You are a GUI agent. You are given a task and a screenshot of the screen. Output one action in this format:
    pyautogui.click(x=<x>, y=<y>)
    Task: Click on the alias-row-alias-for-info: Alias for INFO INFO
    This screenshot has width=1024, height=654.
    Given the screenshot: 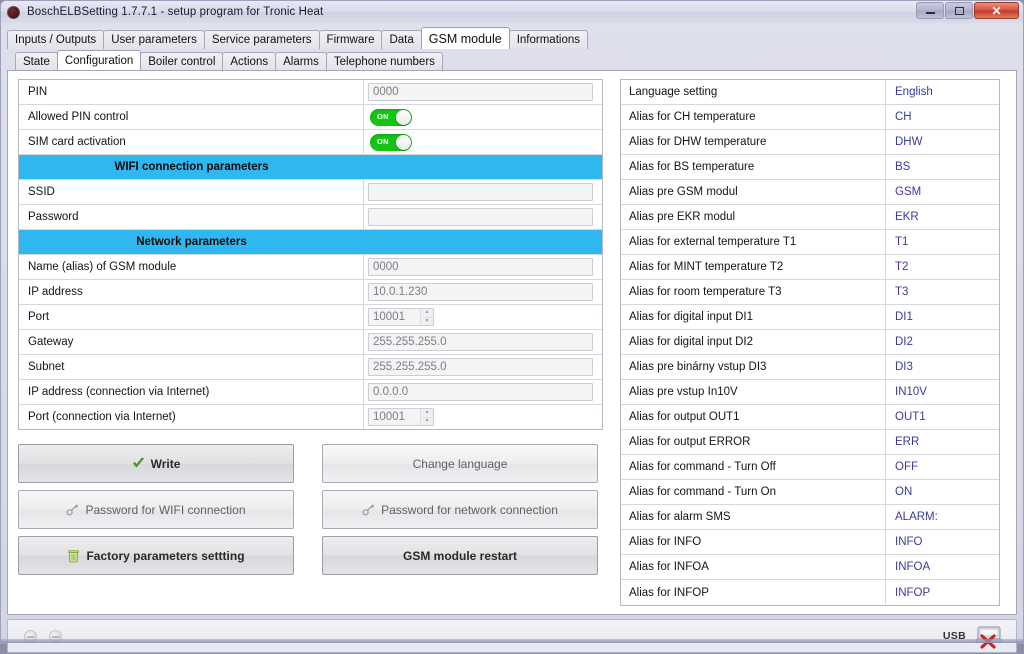 What is the action you would take?
    pyautogui.click(x=810, y=542)
    